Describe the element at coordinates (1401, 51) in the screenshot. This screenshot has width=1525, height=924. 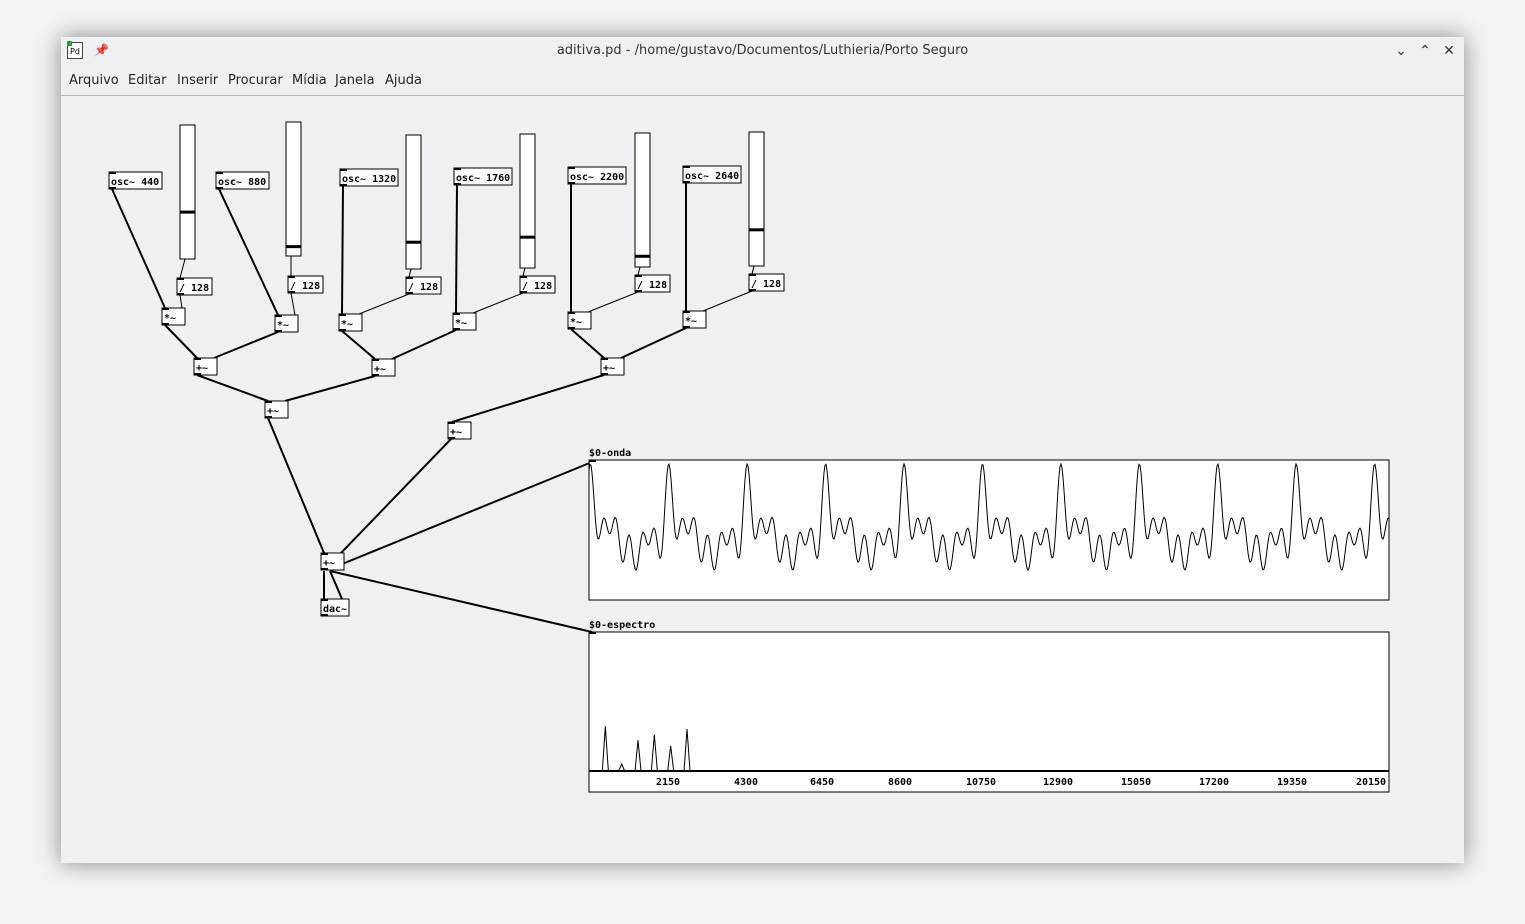
I see `minimize-icon: ⌄` at that location.